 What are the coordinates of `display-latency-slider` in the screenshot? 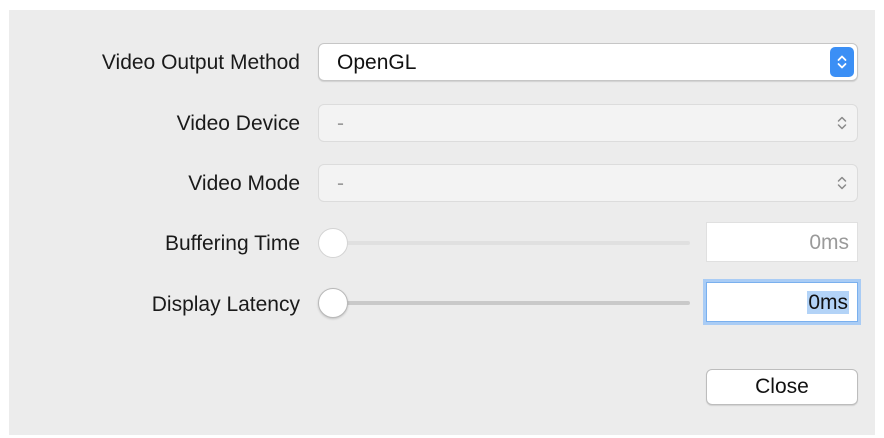 It's located at (504, 303).